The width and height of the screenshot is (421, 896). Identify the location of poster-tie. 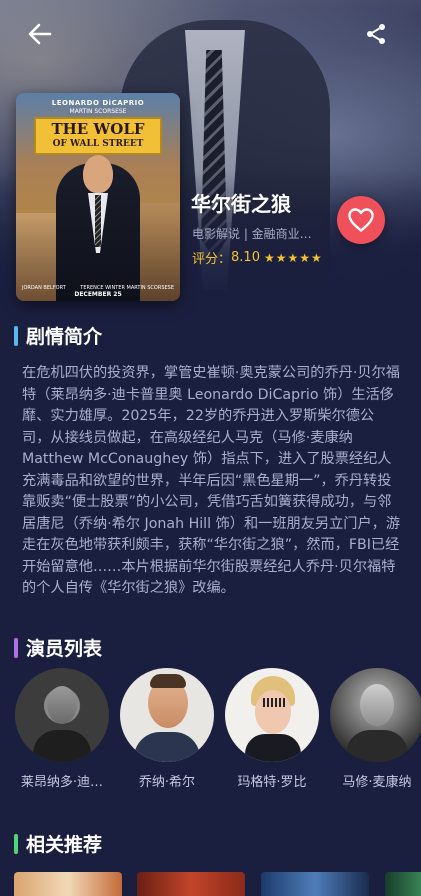
(98, 221).